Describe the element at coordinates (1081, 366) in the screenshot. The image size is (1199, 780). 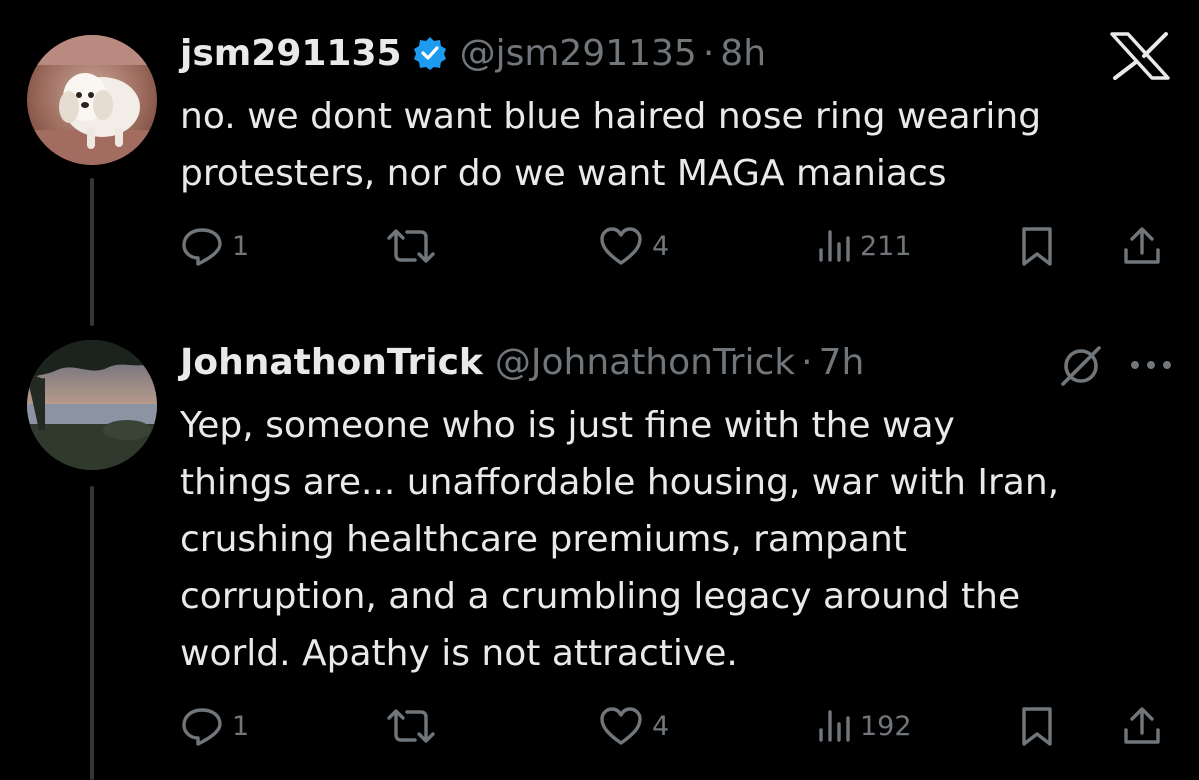
I see `grok-icon` at that location.